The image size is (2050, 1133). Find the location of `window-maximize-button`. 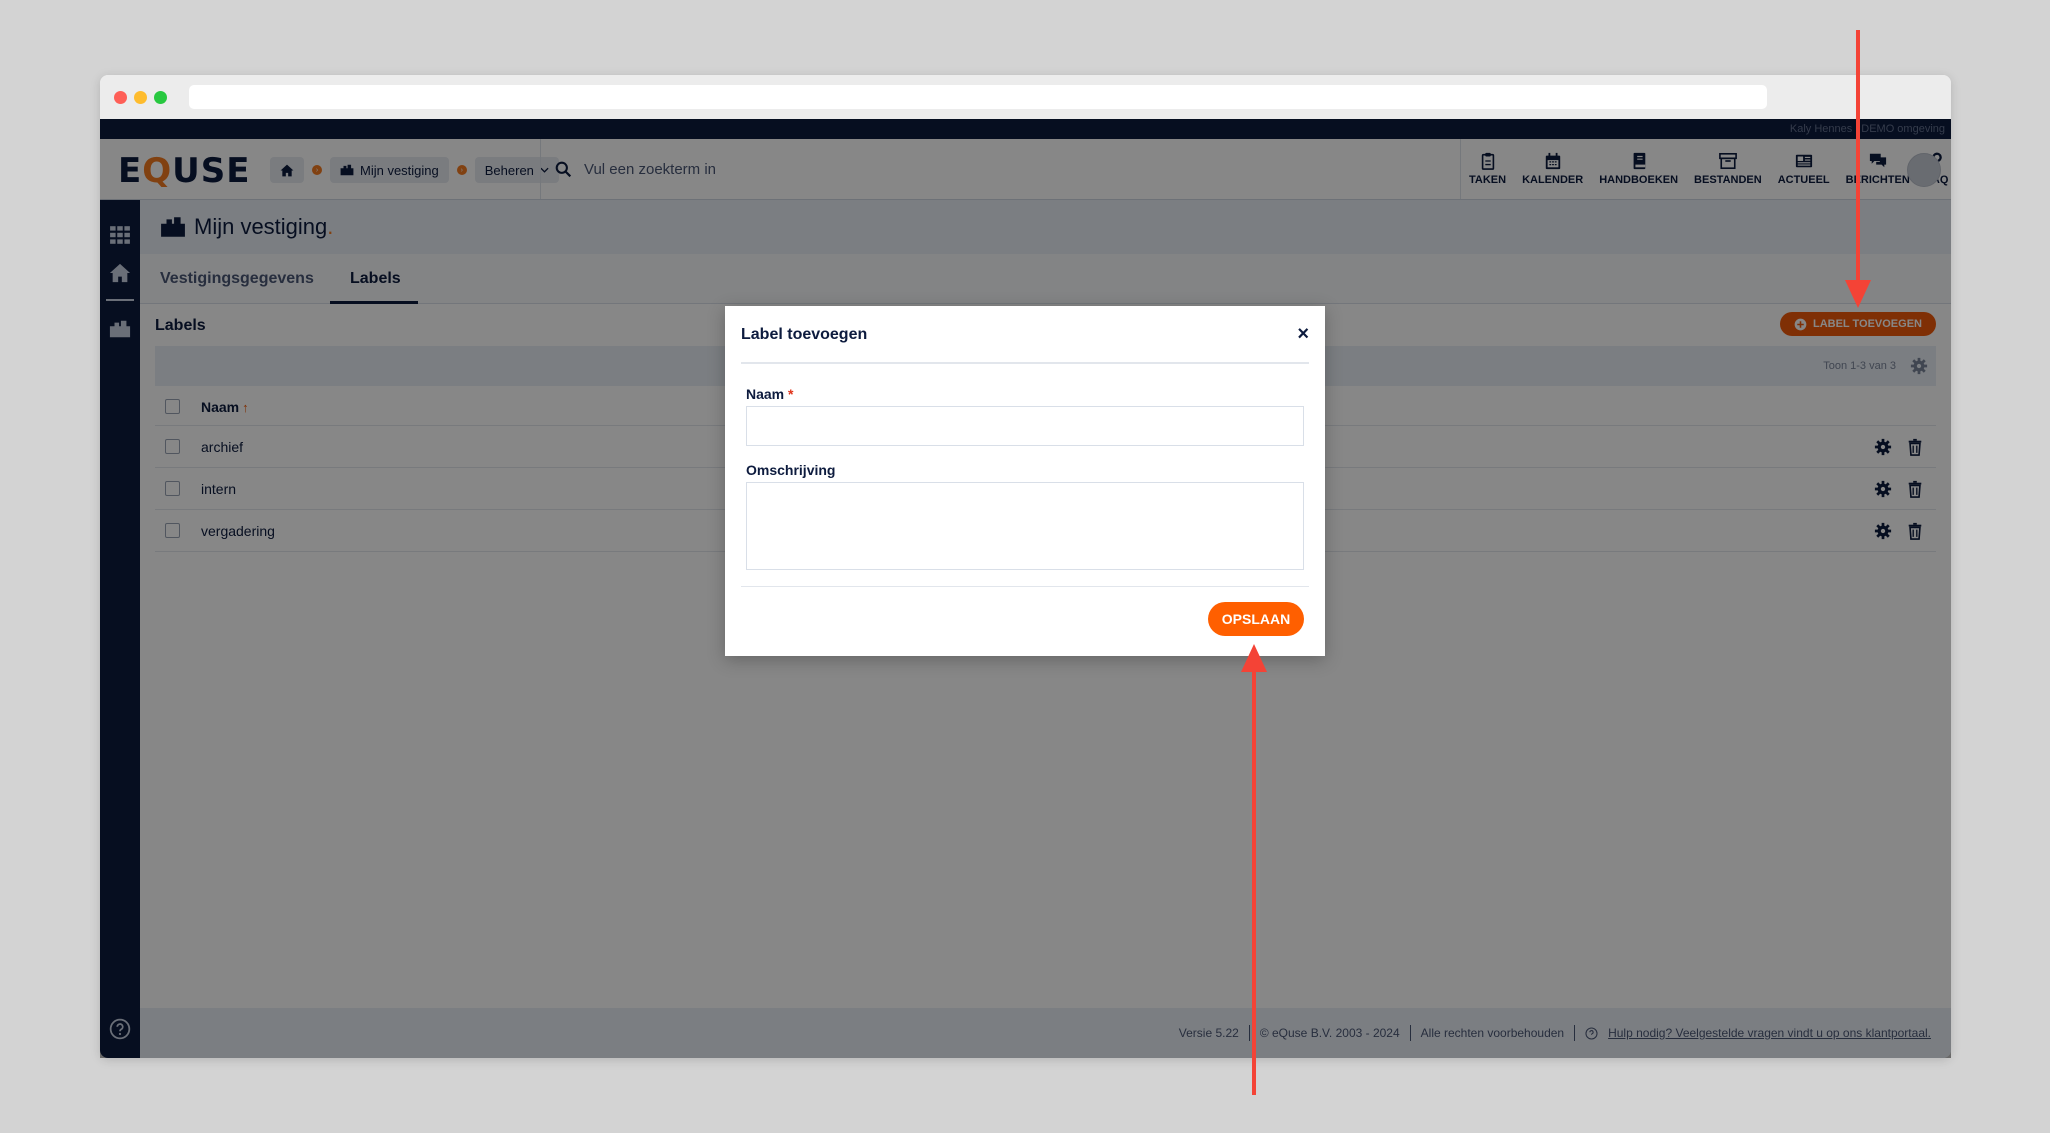

window-maximize-button is located at coordinates (160, 97).